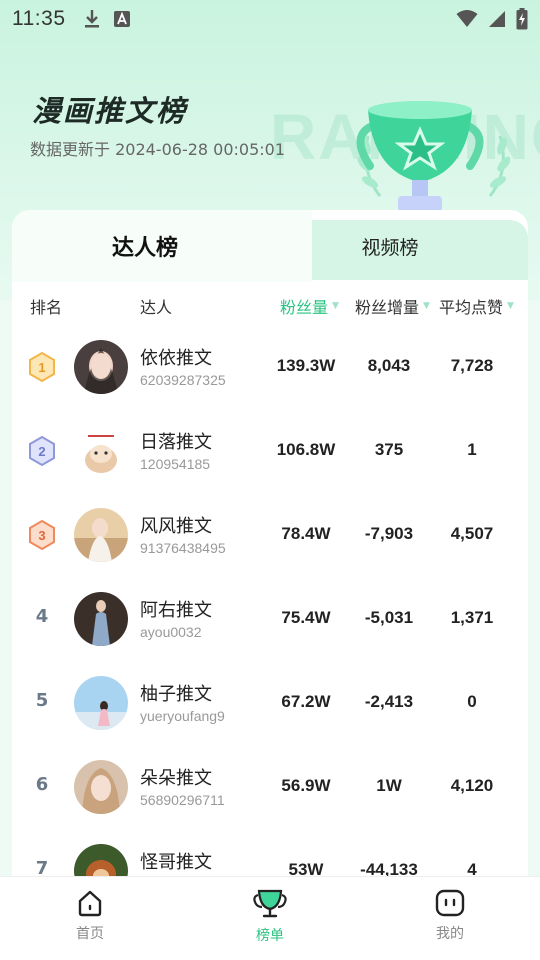 This screenshot has height=960, width=540. I want to click on nav-ranking: 榜单, so click(270, 917).